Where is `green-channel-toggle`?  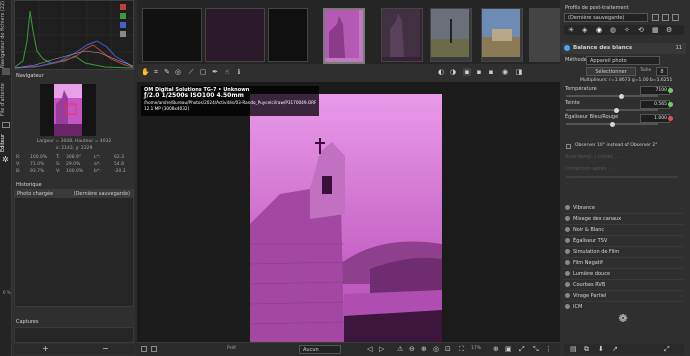
green-channel-toggle is located at coordinates (123, 16).